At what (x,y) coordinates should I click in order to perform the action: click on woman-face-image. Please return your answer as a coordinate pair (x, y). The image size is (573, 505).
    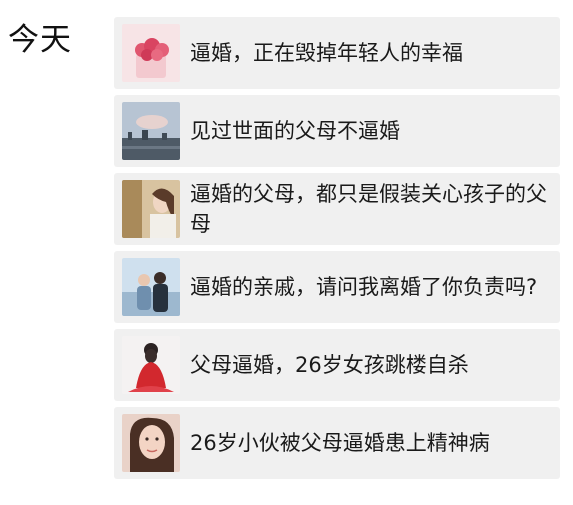
    Looking at the image, I should click on (151, 443).